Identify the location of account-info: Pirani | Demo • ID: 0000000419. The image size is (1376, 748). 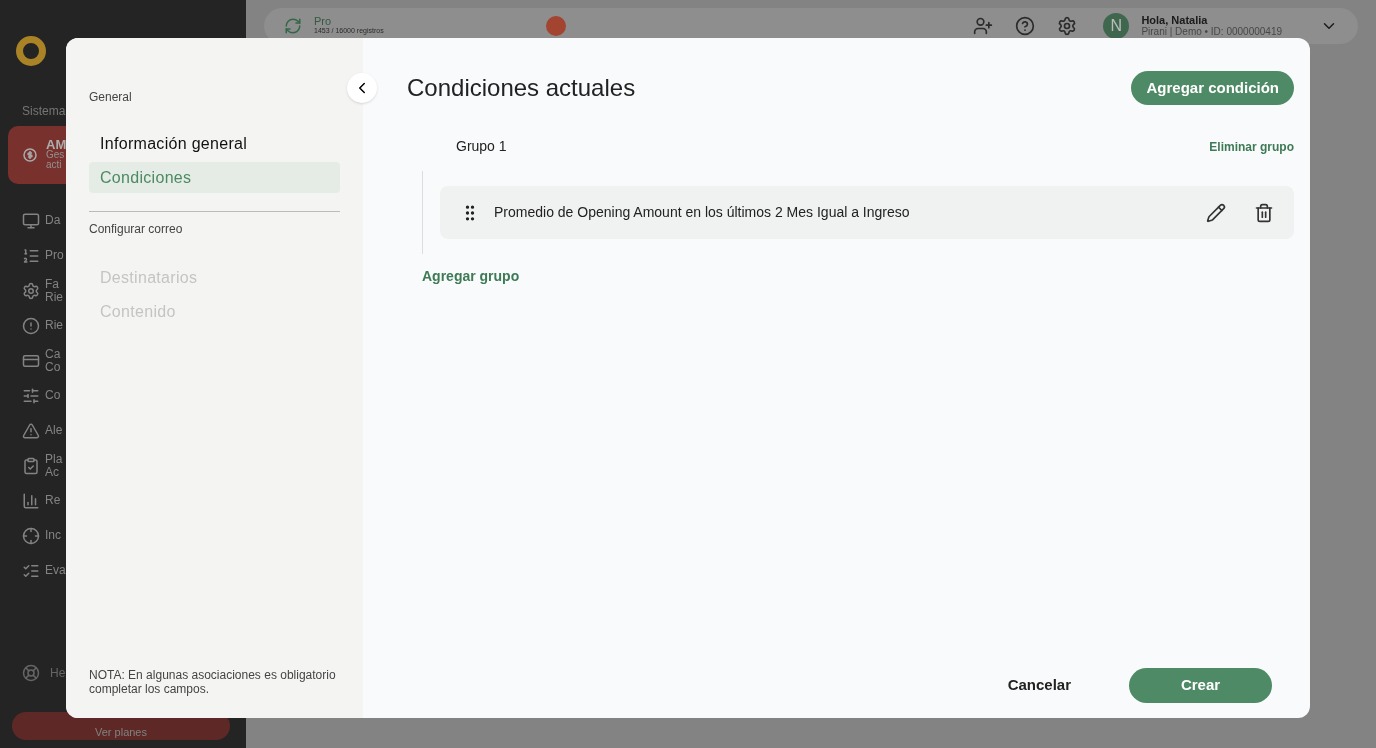
(1211, 31).